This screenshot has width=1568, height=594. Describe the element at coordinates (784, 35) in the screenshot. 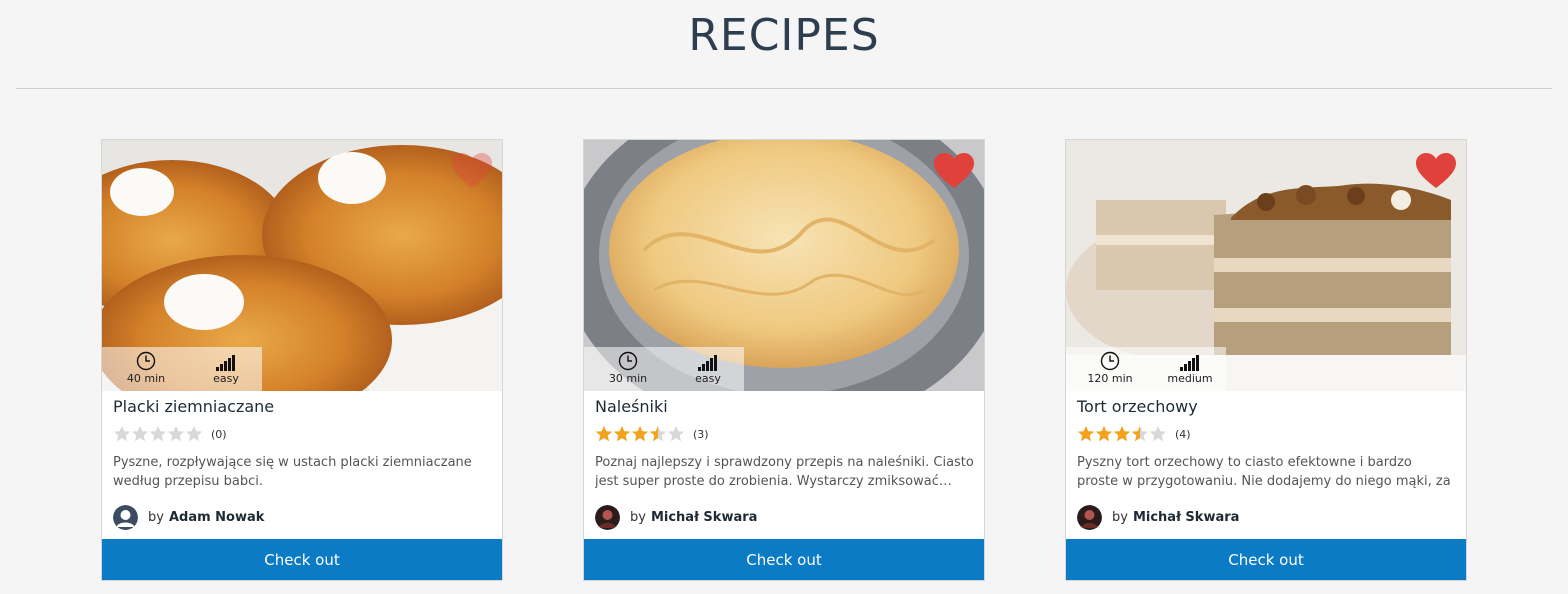

I see `page-title: RECIPES` at that location.